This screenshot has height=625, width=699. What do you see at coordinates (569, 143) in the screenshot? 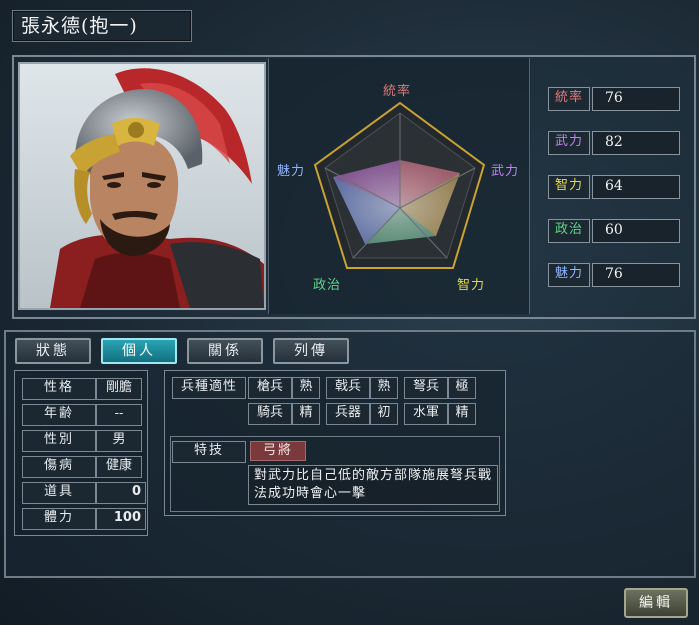
I see `stat-label: 武力` at bounding box center [569, 143].